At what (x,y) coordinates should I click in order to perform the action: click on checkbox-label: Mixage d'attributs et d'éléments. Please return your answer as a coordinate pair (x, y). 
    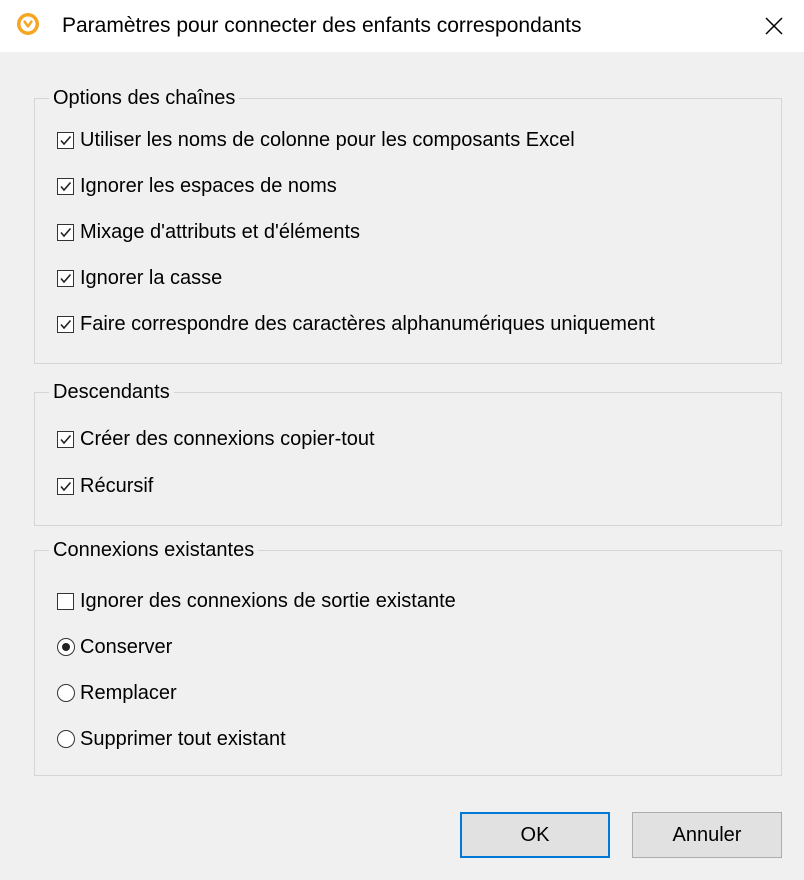
    Looking at the image, I should click on (220, 231).